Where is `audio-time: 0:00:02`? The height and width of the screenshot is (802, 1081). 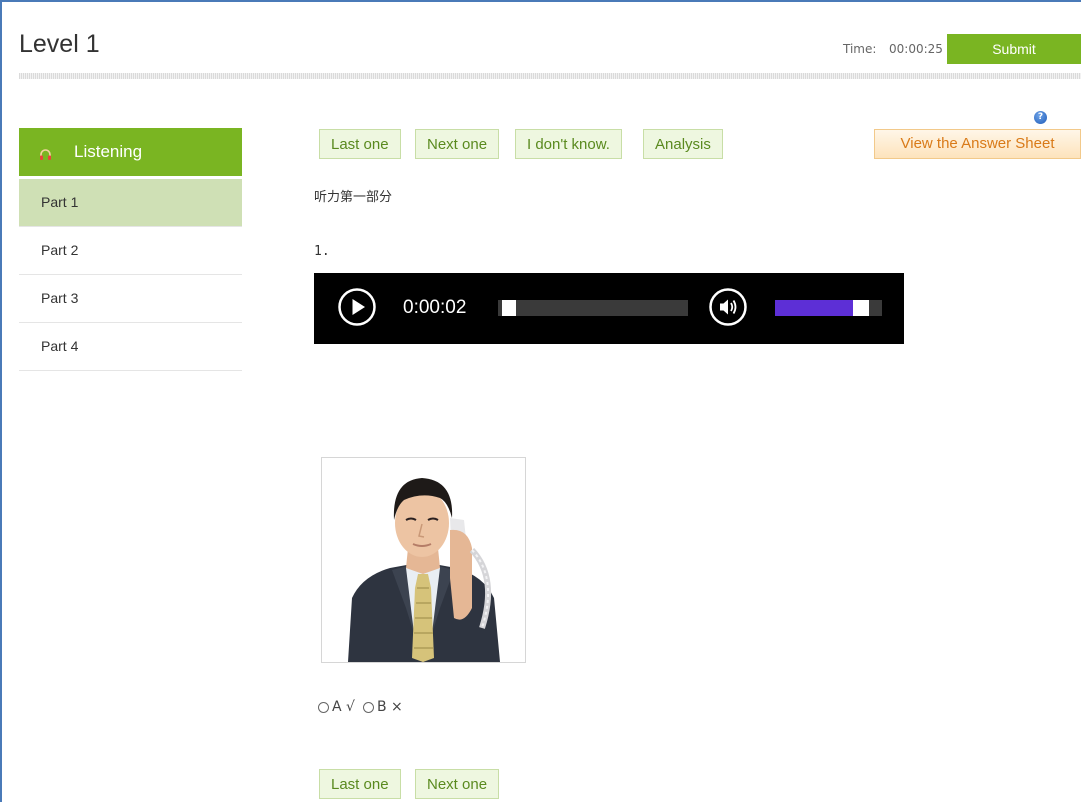 audio-time: 0:00:02 is located at coordinates (435, 307).